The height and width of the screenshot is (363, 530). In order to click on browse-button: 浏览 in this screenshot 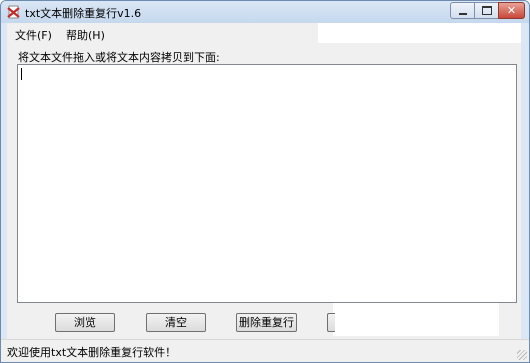, I will do `click(85, 322)`.